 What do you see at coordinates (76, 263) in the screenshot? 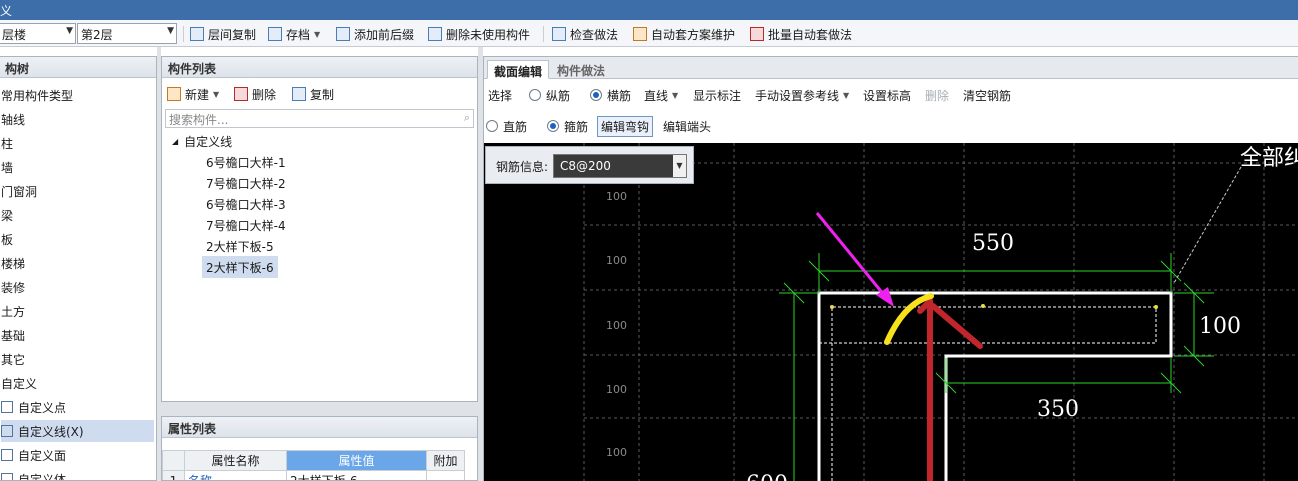
I see `tree-item: 楼梯` at bounding box center [76, 263].